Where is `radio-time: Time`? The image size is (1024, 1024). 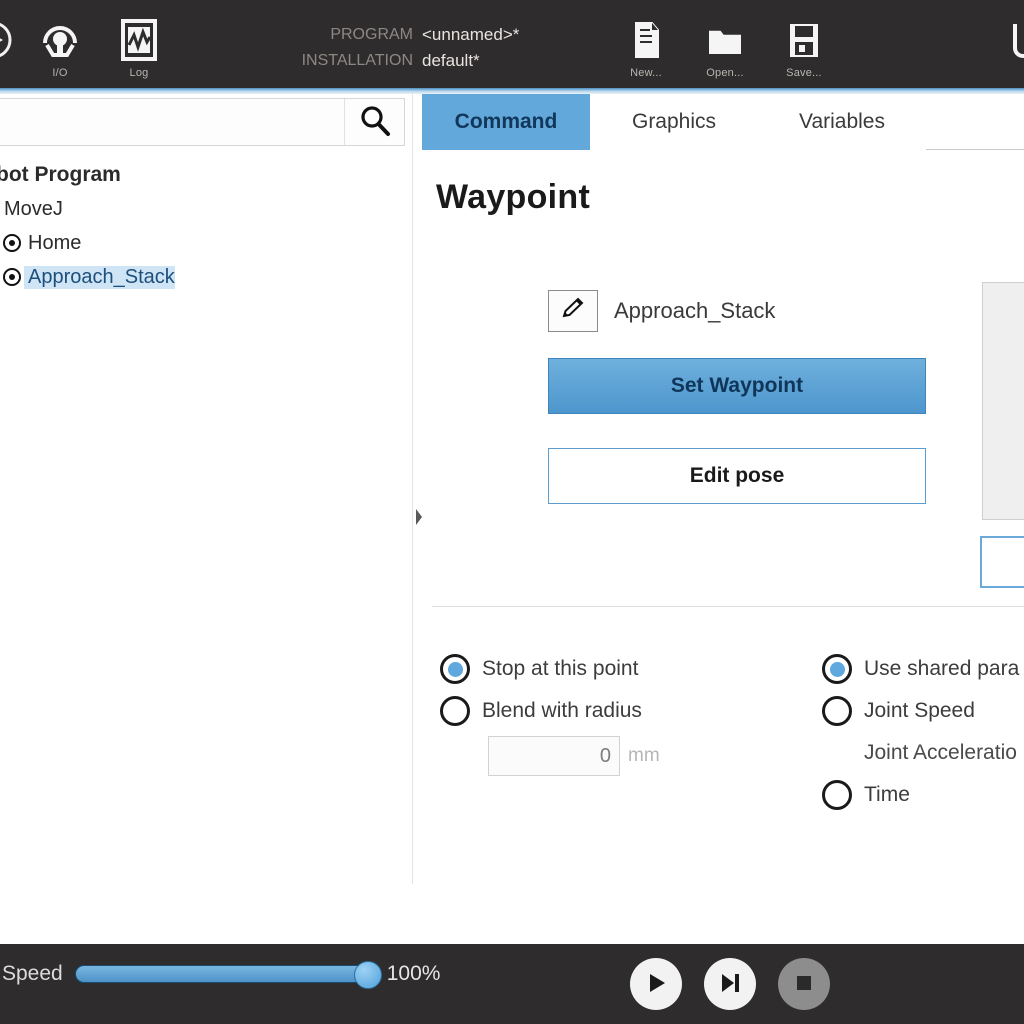 radio-time: Time is located at coordinates (923, 795).